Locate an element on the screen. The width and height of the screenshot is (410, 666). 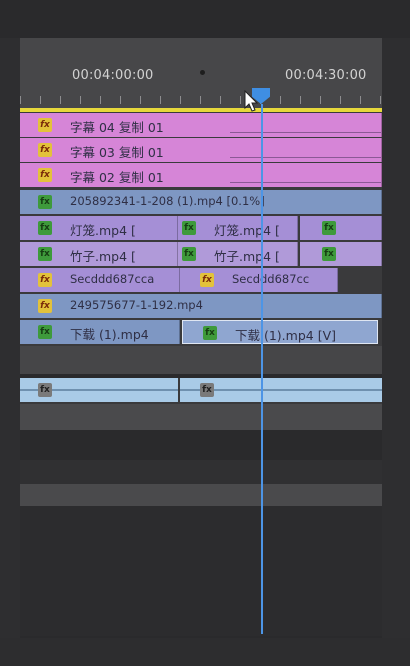
video-clip-bamboo-c: fx is located at coordinates (341, 254).